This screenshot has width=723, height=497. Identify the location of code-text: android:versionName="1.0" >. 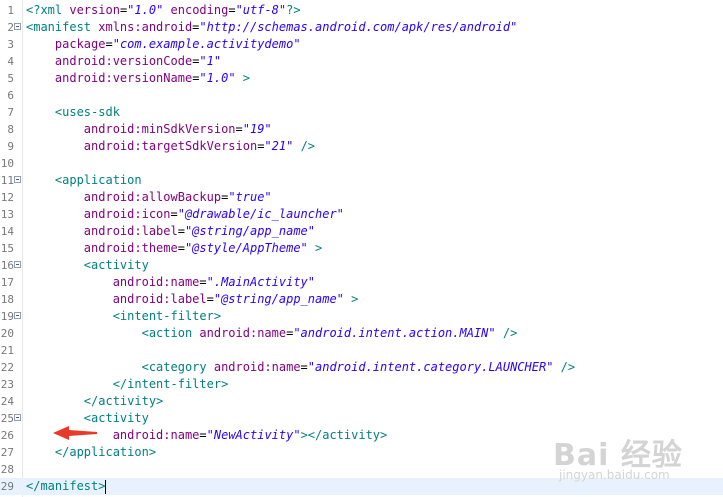
(138, 78).